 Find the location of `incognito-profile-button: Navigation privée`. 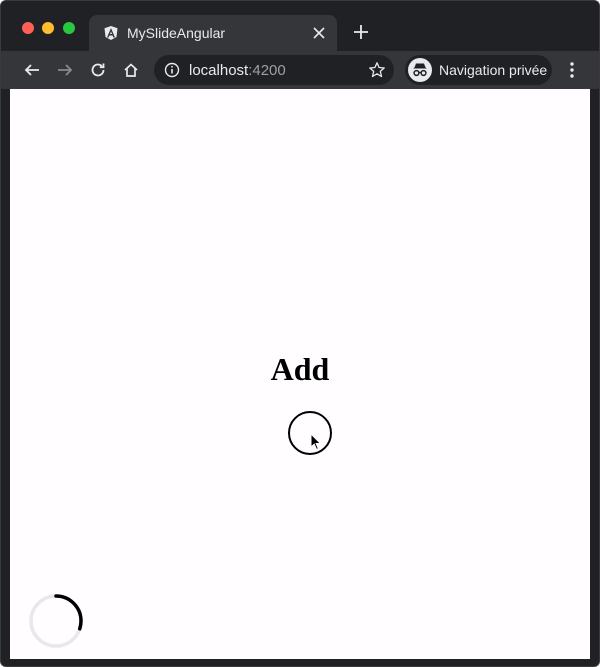

incognito-profile-button: Navigation privée is located at coordinates (478, 70).